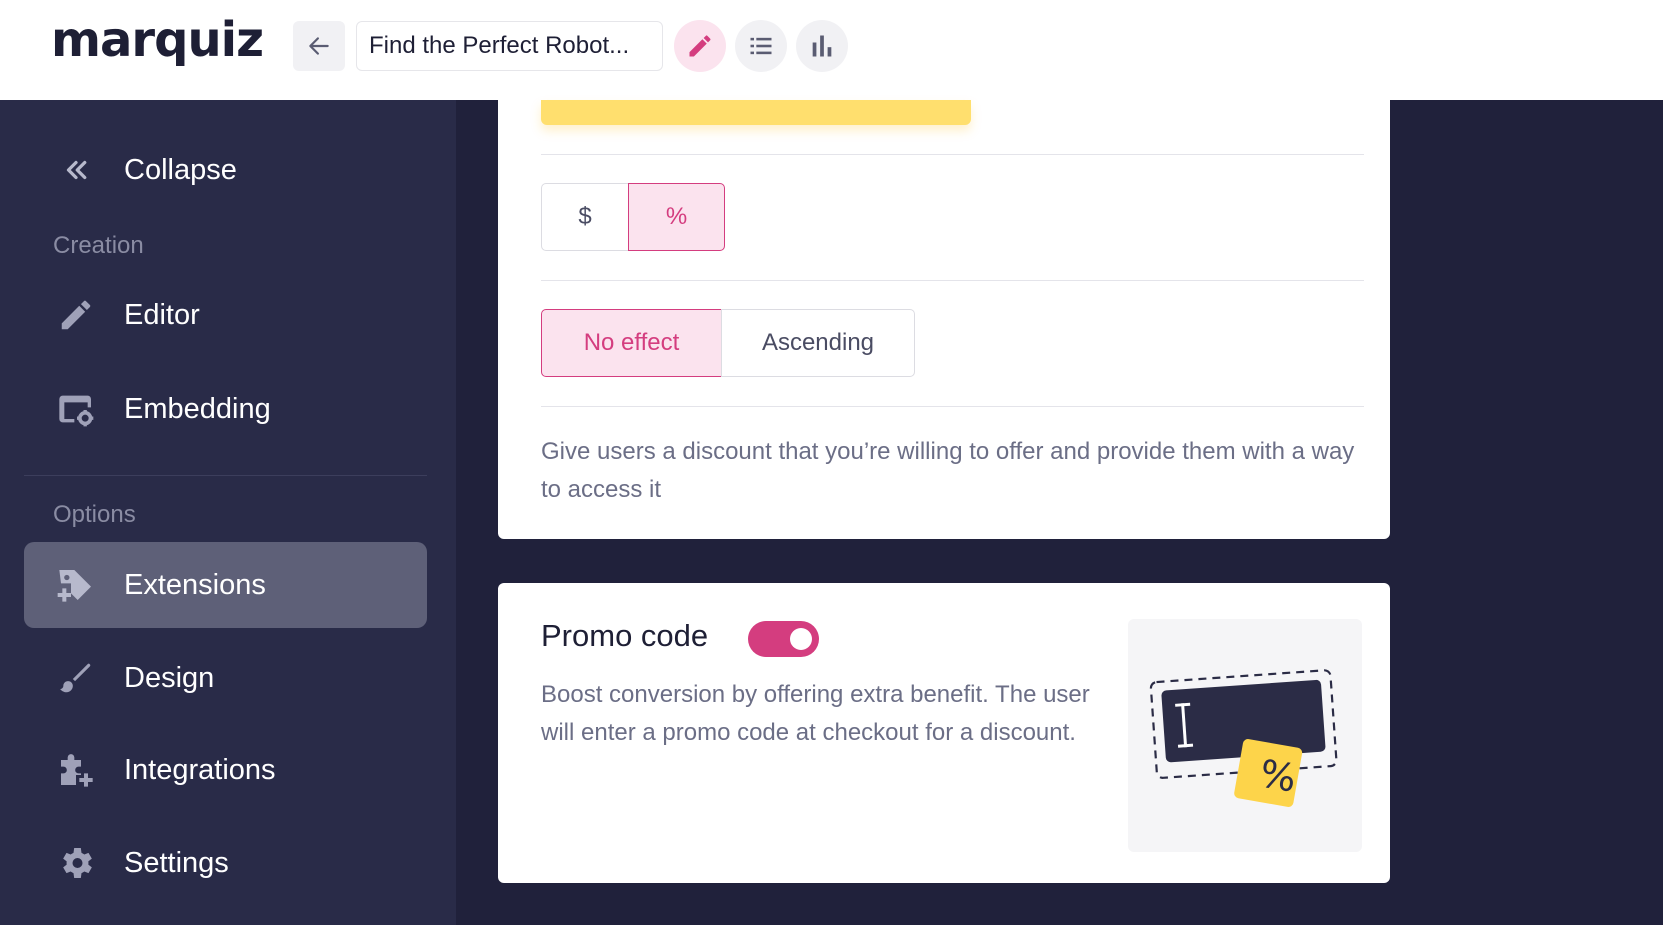 The image size is (1663, 925). I want to click on arrow-left-icon, so click(319, 46).